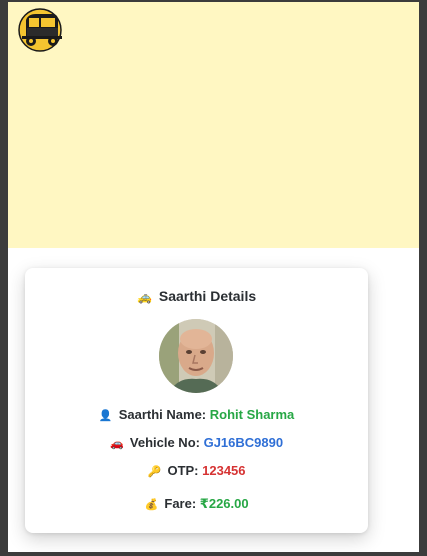 Image resolution: width=427 pixels, height=556 pixels. I want to click on otp-row: 🔑 OTP: 123456, so click(196, 470).